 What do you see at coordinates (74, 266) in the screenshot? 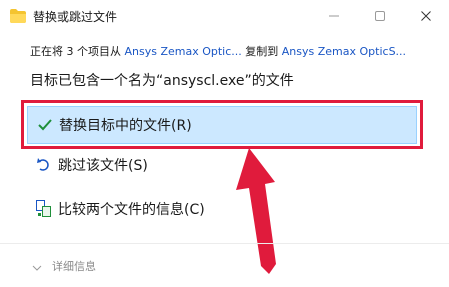
I see `details-label: 详细信息` at bounding box center [74, 266].